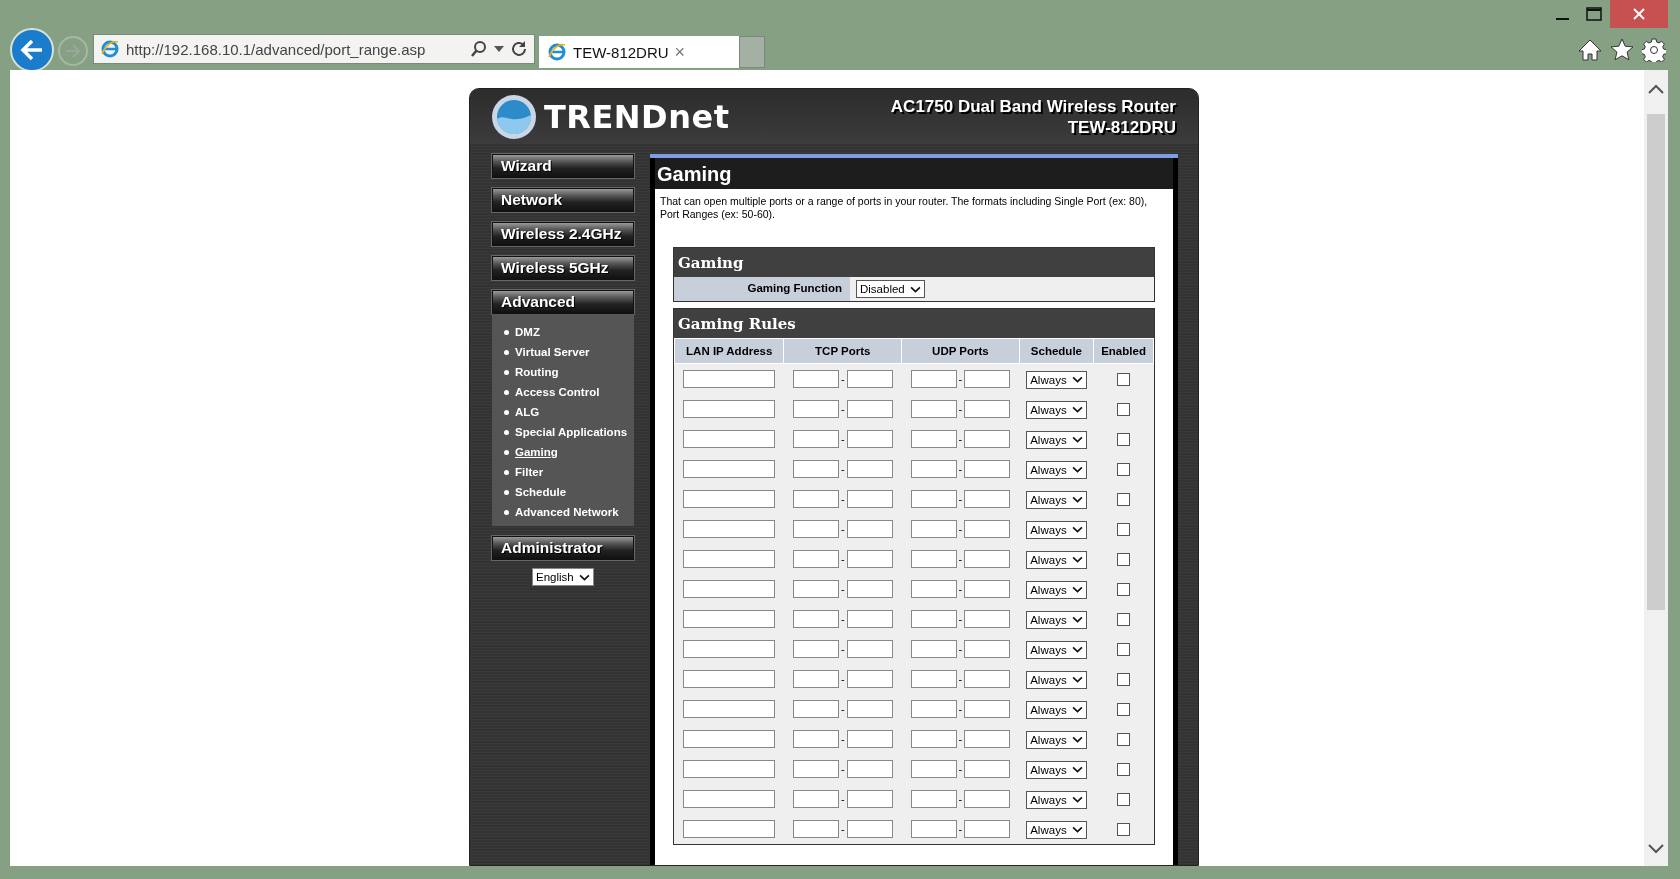 This screenshot has height=879, width=1680. I want to click on close-button, so click(1639, 14).